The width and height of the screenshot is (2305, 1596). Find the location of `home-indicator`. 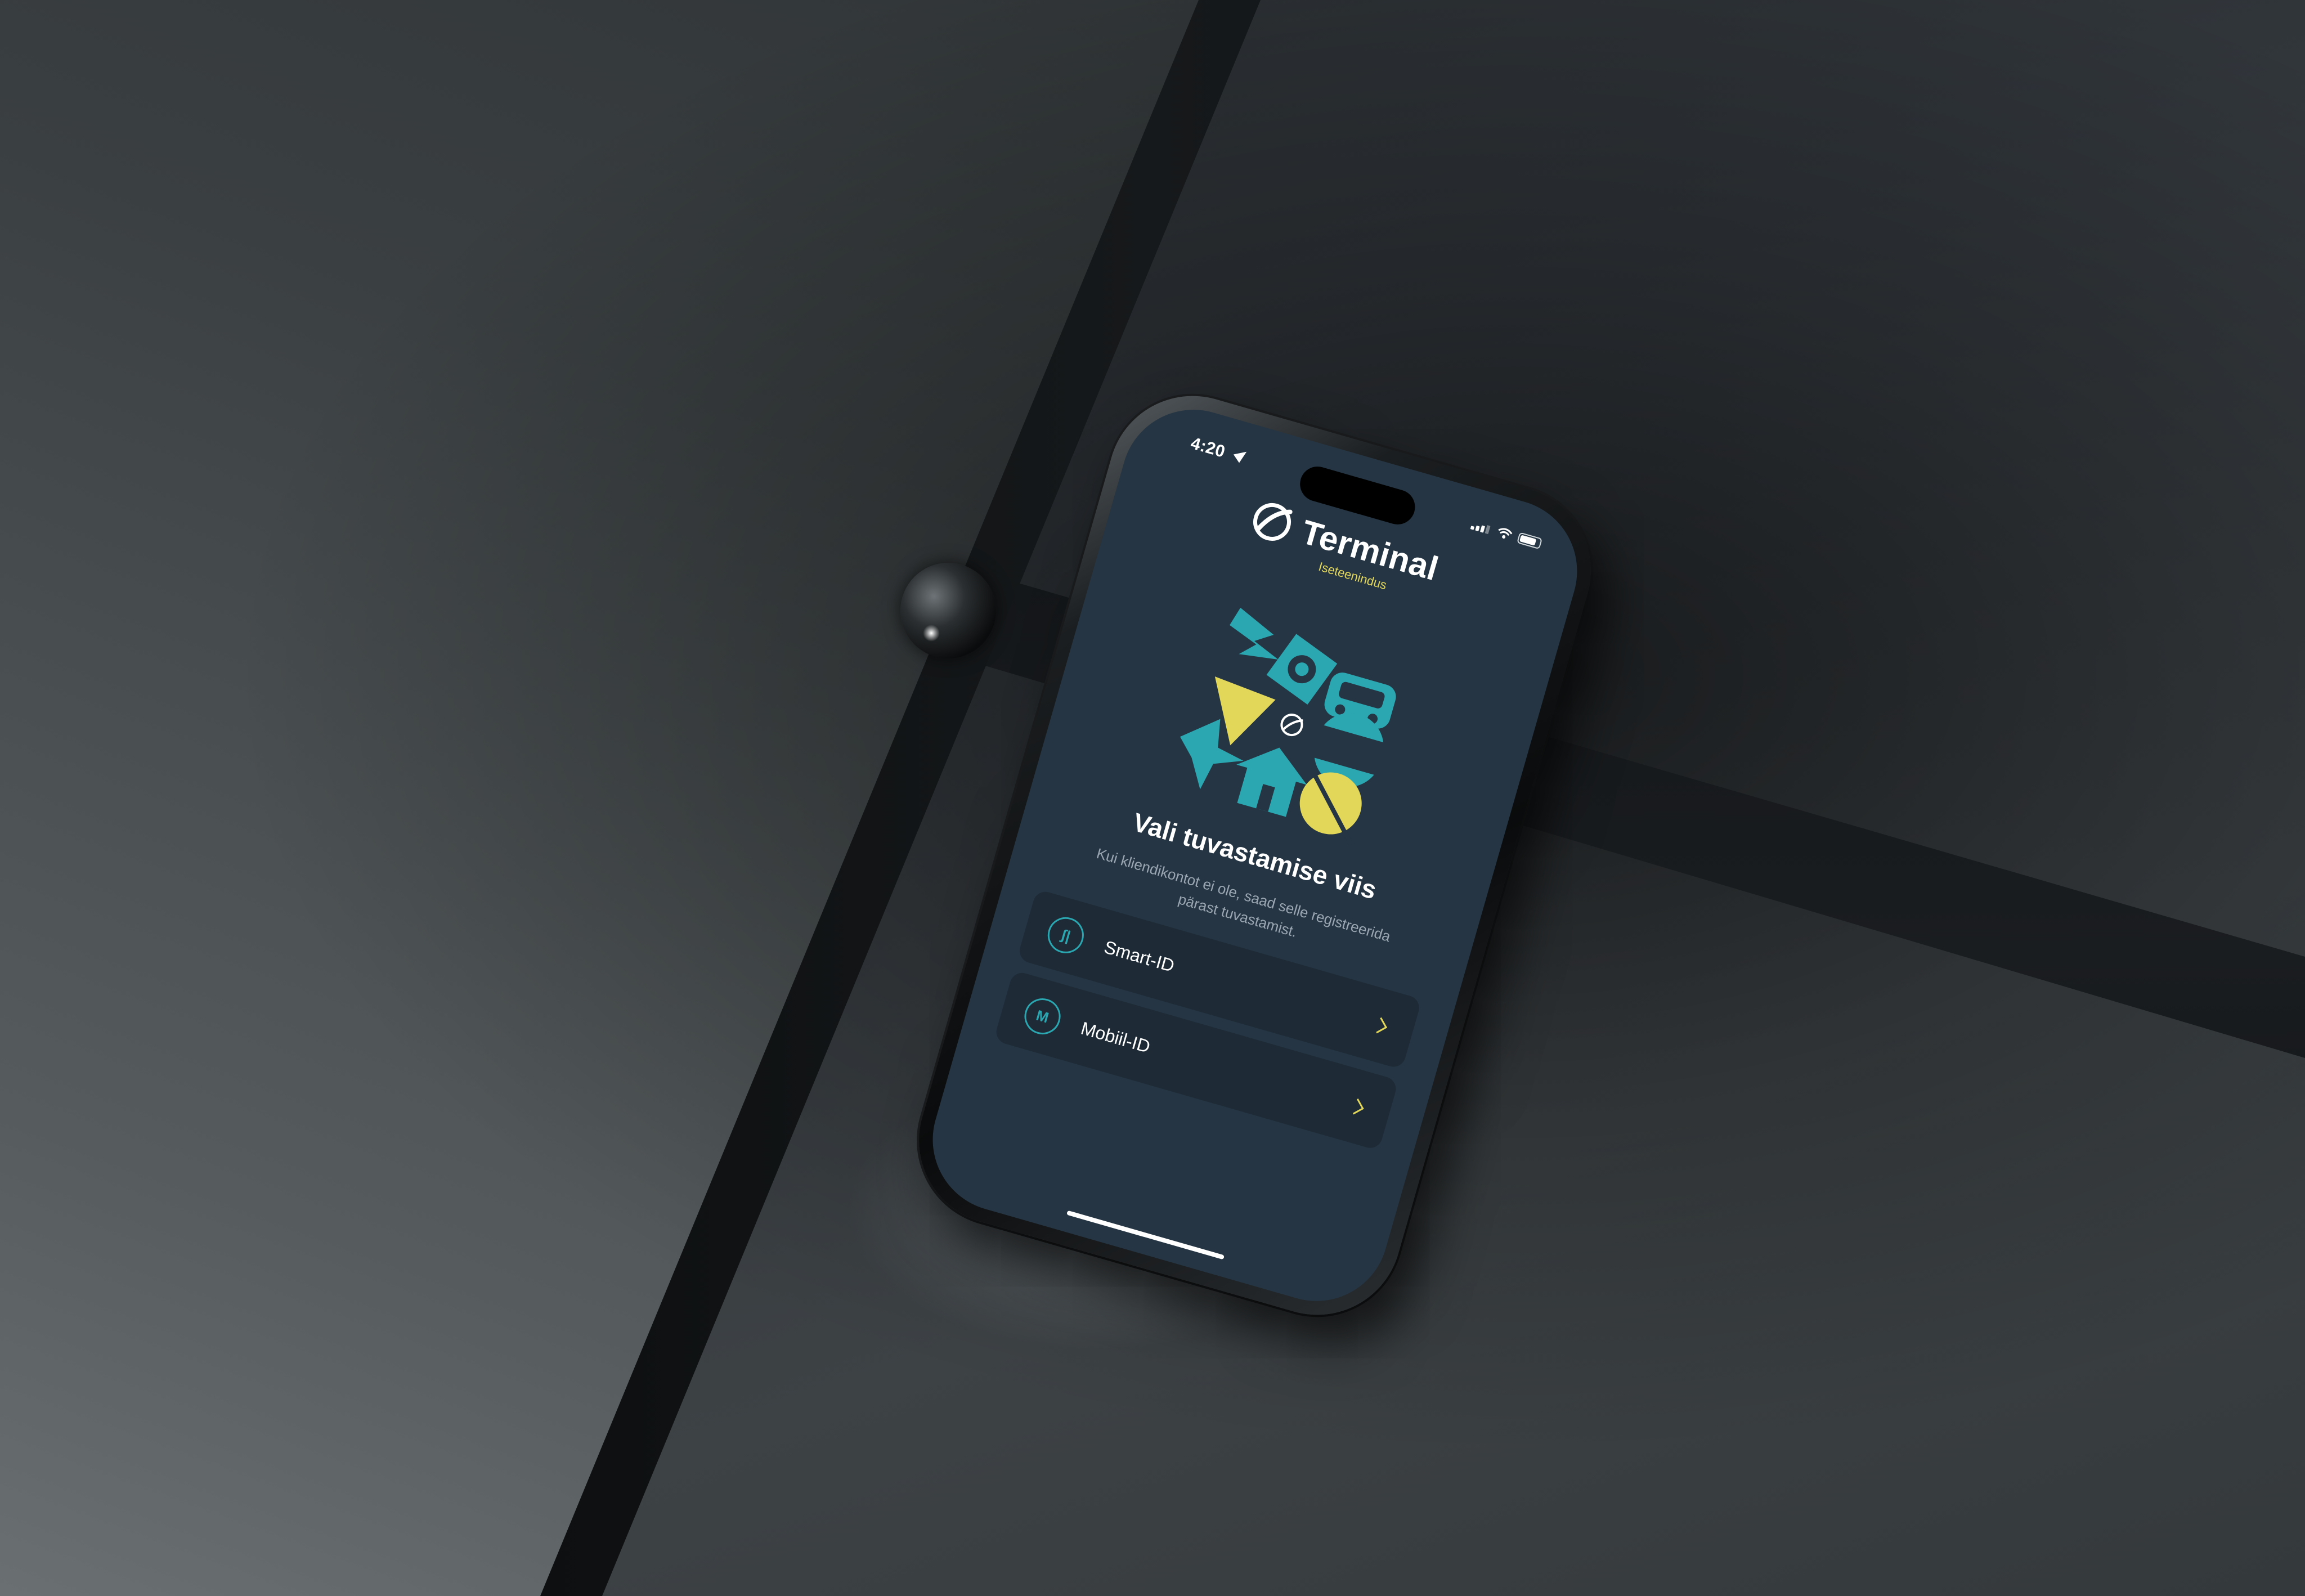

home-indicator is located at coordinates (1145, 1235).